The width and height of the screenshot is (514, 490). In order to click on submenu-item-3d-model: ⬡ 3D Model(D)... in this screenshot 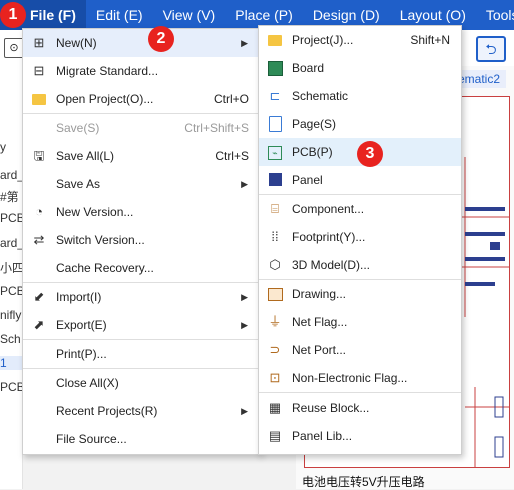, I will do `click(360, 265)`.